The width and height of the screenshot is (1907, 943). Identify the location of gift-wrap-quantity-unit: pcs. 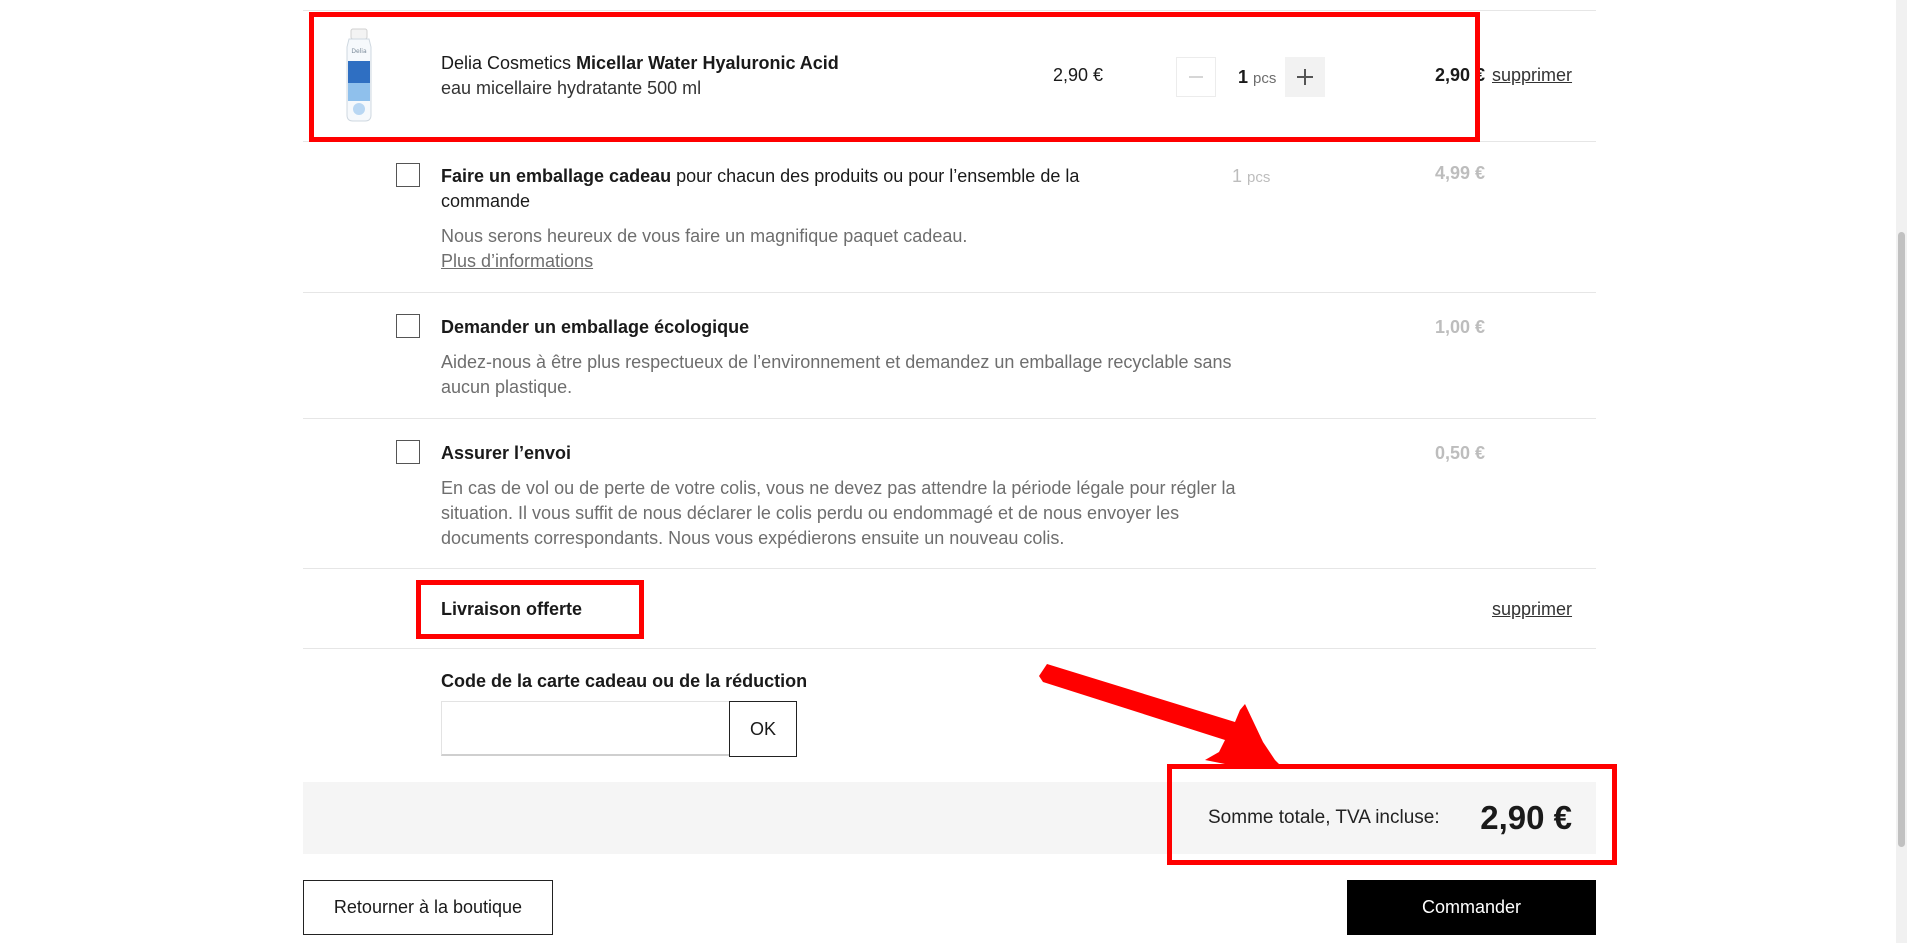
(1259, 177).